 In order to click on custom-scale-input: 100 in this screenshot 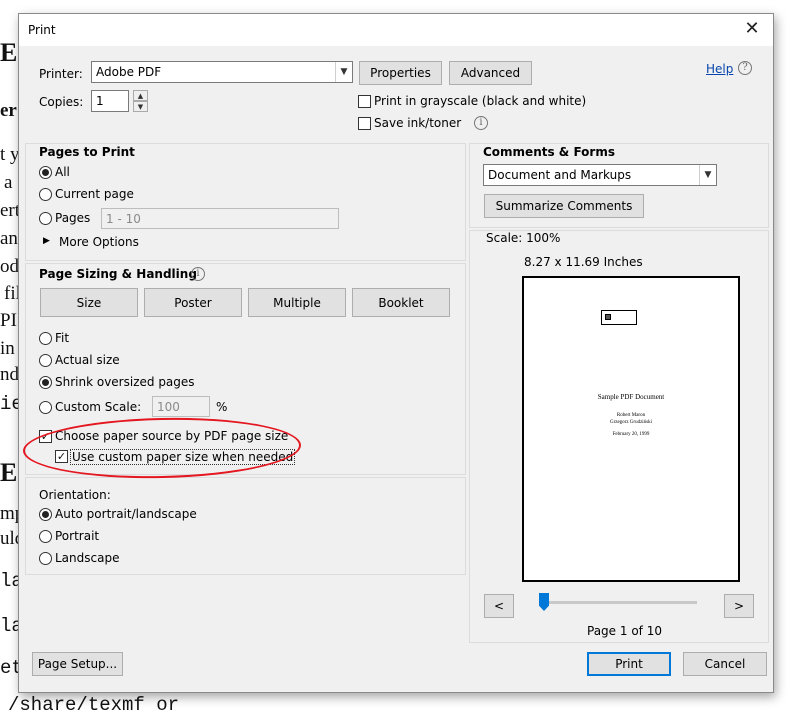, I will do `click(181, 406)`.